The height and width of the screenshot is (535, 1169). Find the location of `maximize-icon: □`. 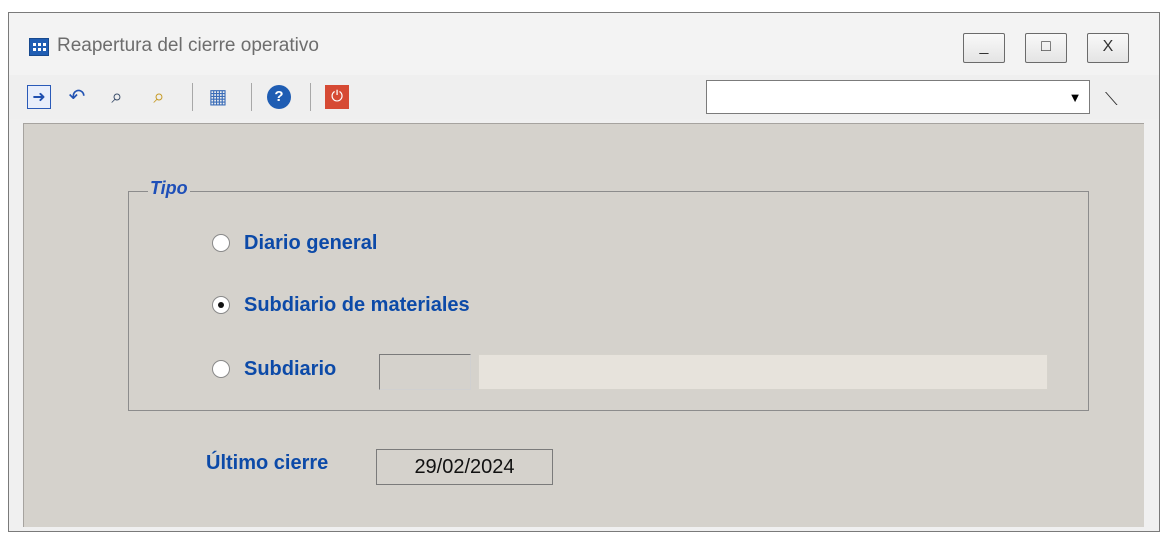

maximize-icon: □ is located at coordinates (1046, 46).